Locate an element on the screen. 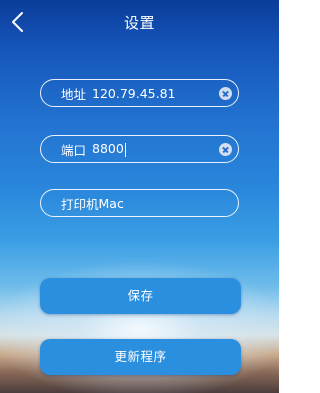  port-value: 8800 is located at coordinates (108, 149).